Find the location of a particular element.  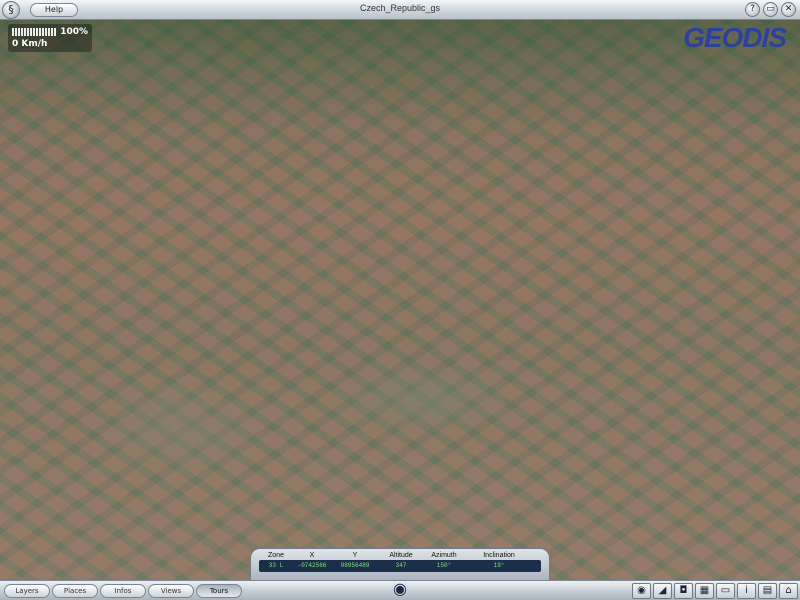

speed-value: 0 Km/h is located at coordinates (30, 44).